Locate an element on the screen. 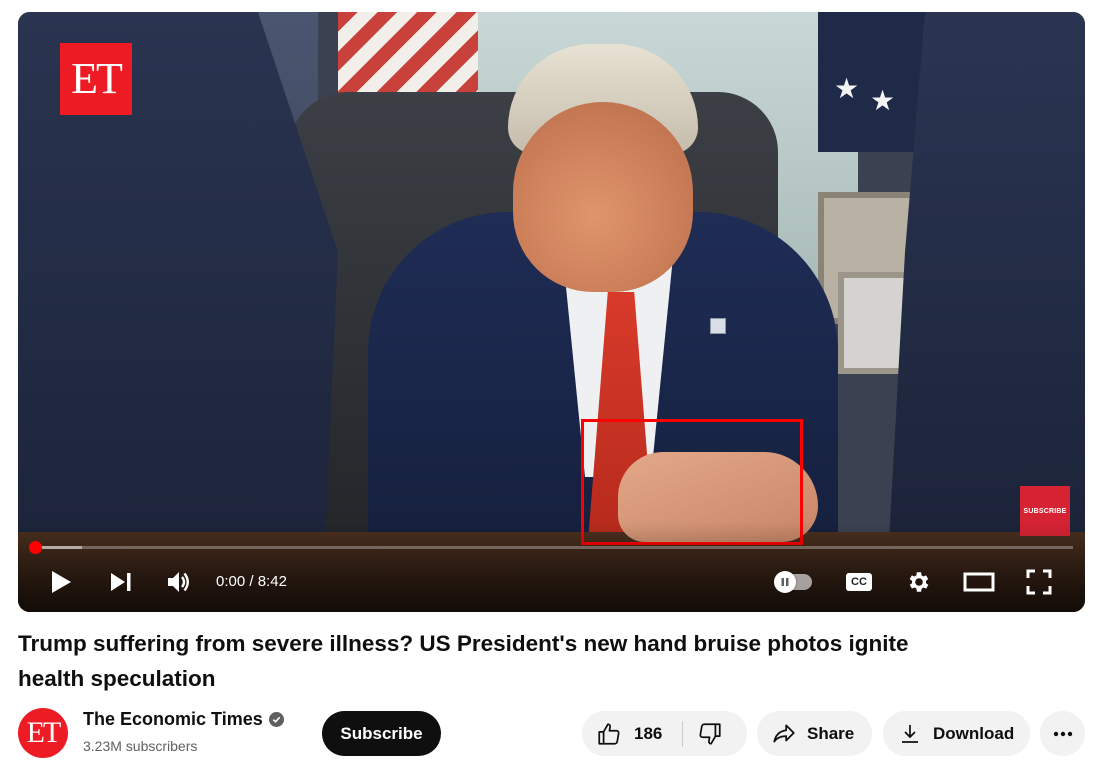 The height and width of the screenshot is (767, 1095). player-controls: 0:00 / 8:42 CC is located at coordinates (551, 582).